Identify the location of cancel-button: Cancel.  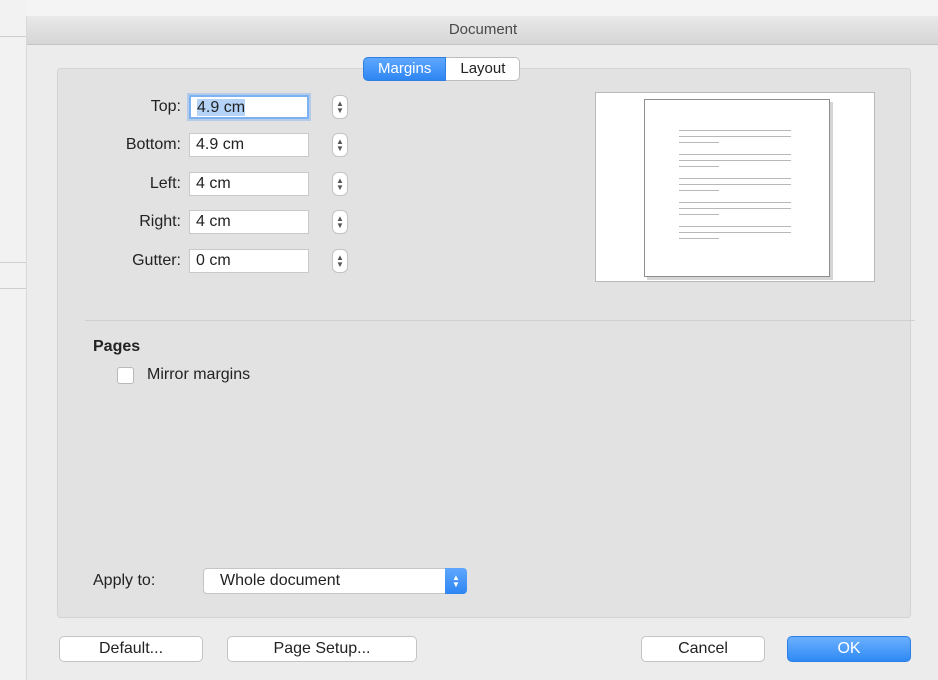
(703, 649).